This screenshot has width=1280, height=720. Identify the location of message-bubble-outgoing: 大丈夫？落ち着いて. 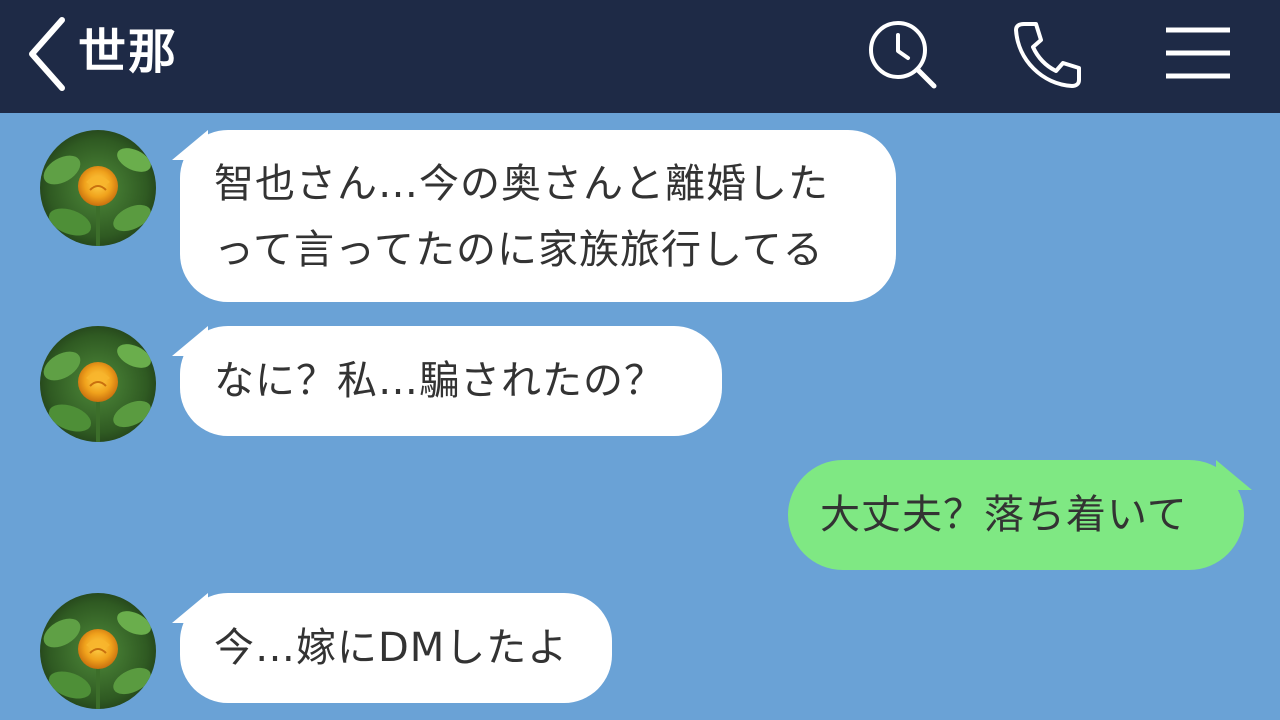
(1020, 515).